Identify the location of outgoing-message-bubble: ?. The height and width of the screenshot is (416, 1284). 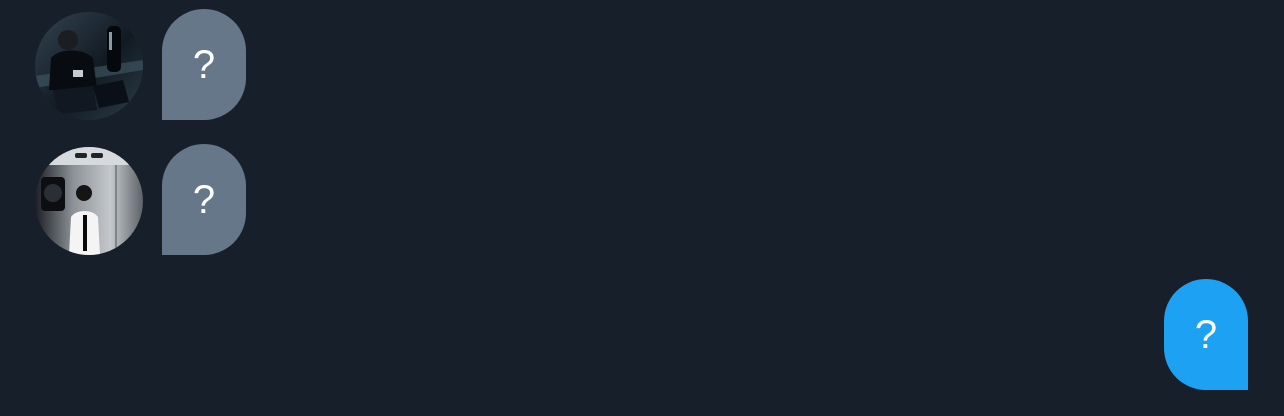
(1206, 334).